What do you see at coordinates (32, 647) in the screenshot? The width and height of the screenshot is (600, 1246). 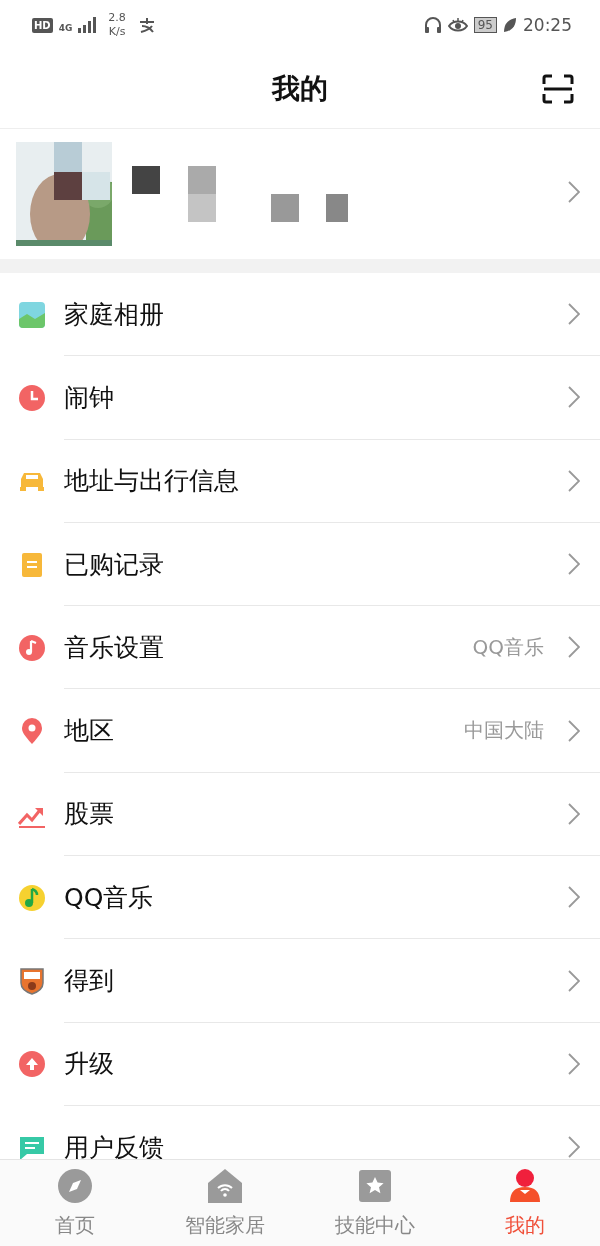 I see `music-icon` at bounding box center [32, 647].